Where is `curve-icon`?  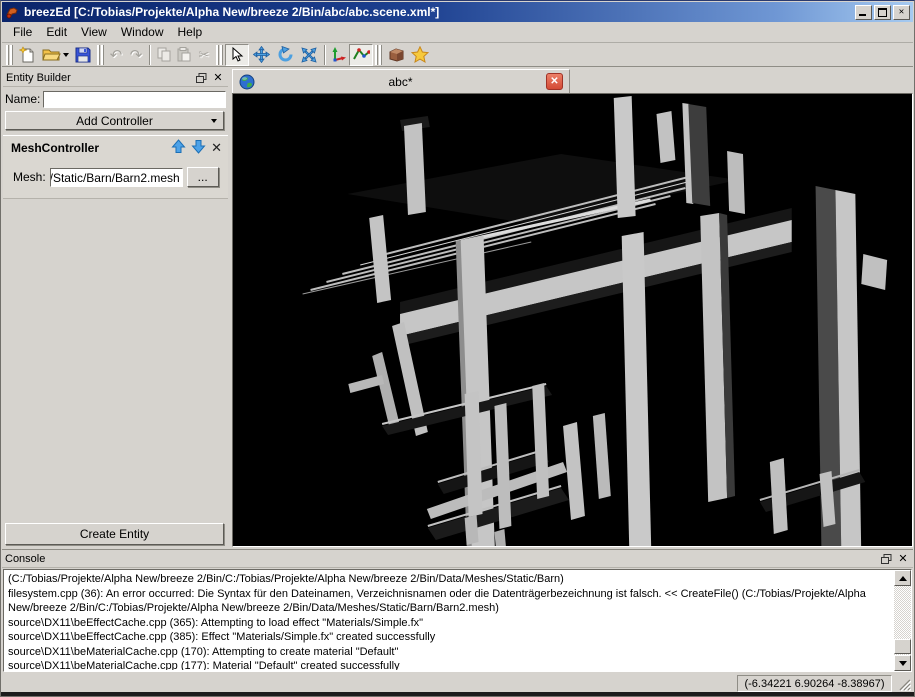 curve-icon is located at coordinates (361, 54).